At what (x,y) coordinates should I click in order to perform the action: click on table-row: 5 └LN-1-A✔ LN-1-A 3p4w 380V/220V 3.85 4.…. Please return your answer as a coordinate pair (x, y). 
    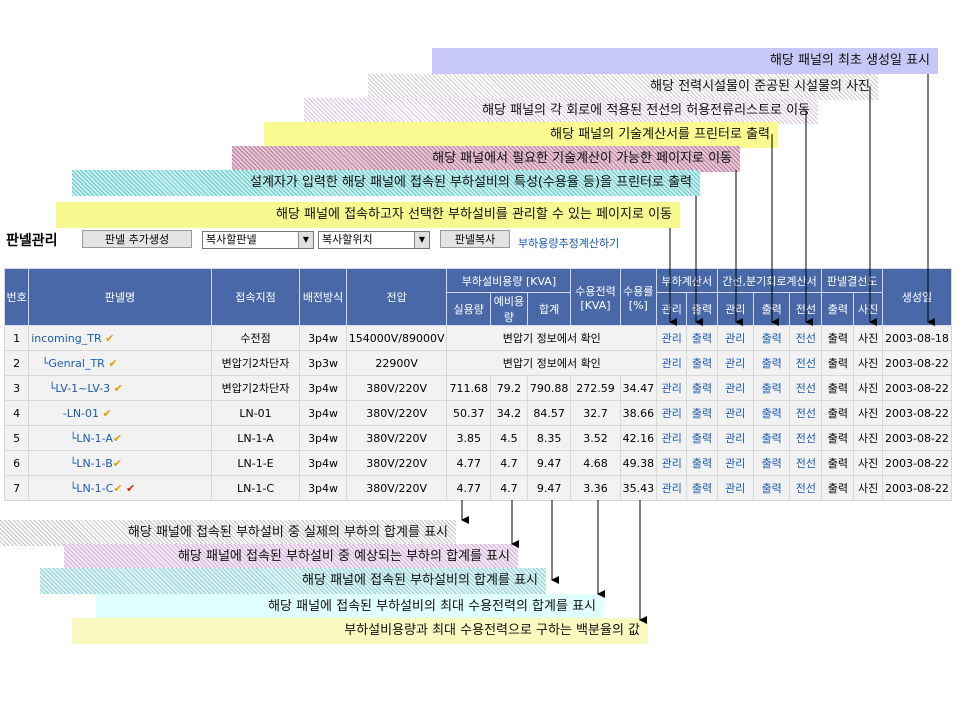
    Looking at the image, I should click on (478, 438).